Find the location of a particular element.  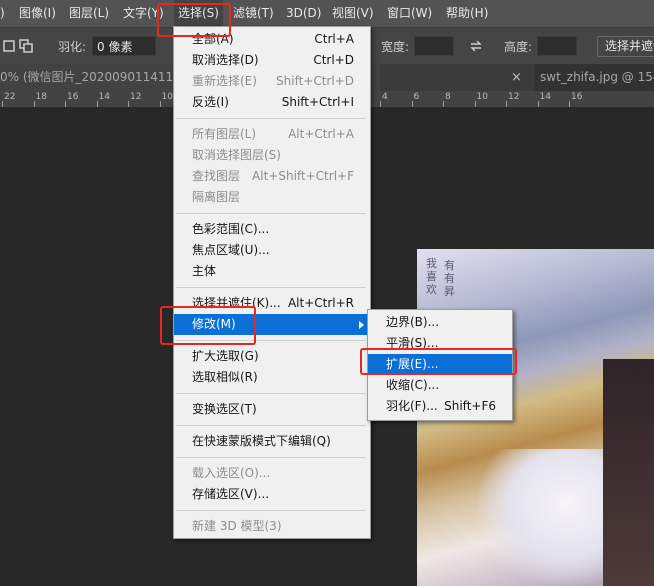

menu-item-label: 反选(I) is located at coordinates (210, 102).